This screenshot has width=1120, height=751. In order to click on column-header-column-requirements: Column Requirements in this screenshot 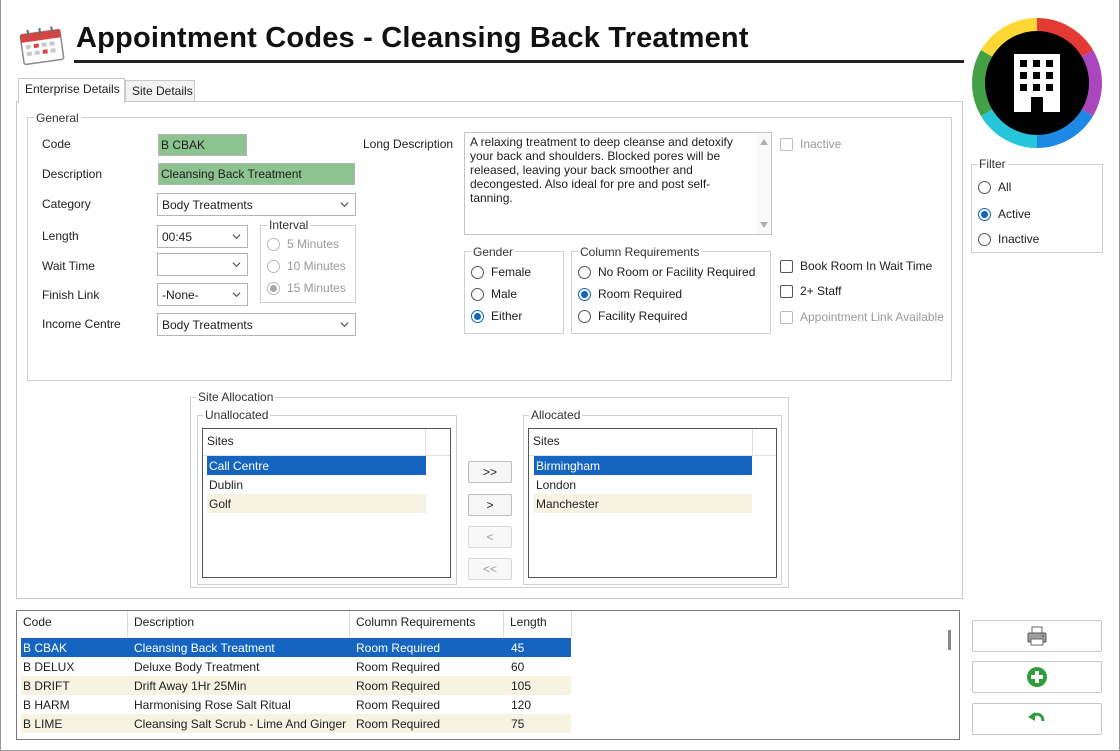, I will do `click(415, 622)`.